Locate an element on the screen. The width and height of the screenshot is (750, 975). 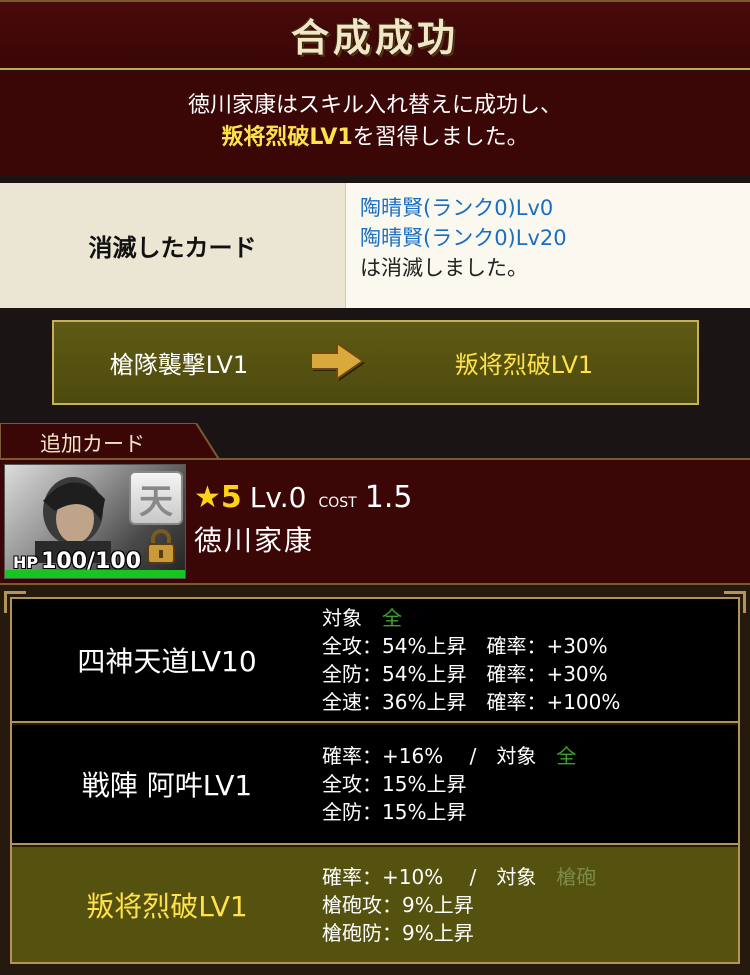
added-card-tab-label: 追加カード is located at coordinates (92, 444).